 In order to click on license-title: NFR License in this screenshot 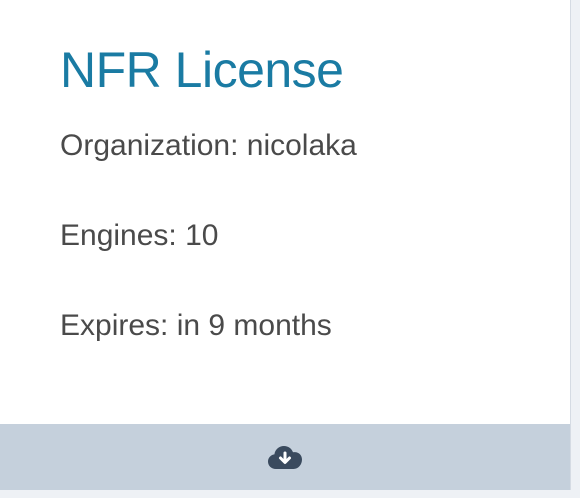, I will do `click(202, 70)`.